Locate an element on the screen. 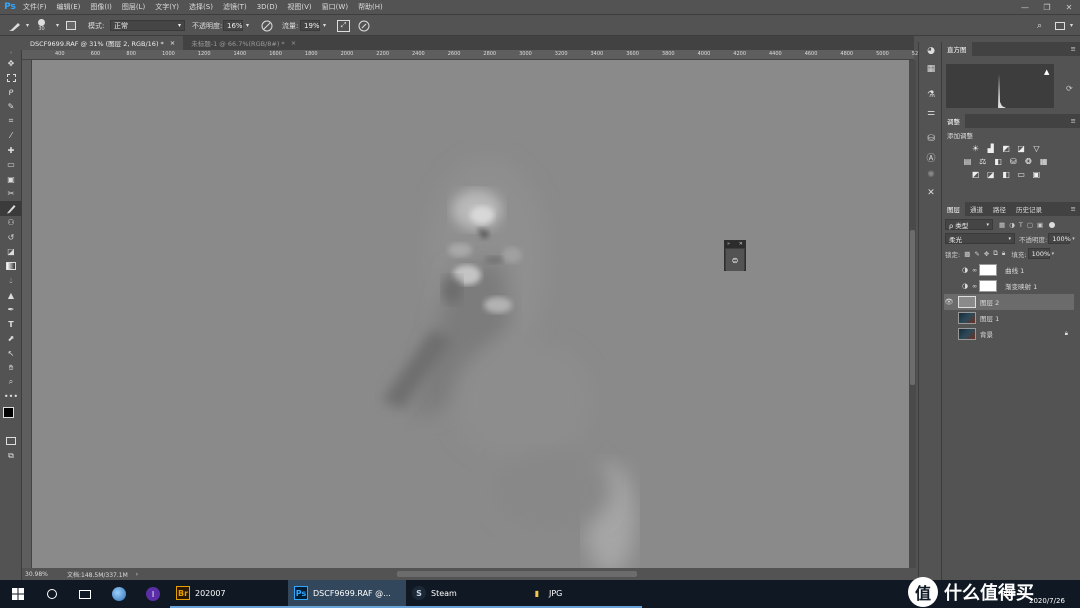  filter-type-icon: T is located at coordinates (1021, 225).